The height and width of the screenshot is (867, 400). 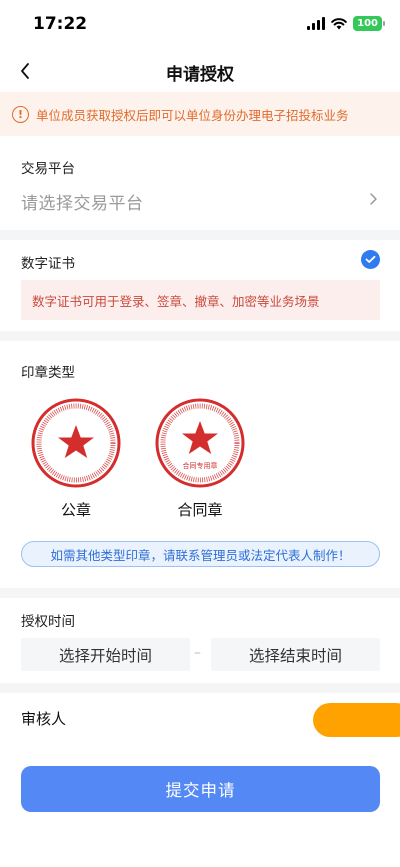 What do you see at coordinates (200, 510) in the screenshot?
I see `seal-name: 合同章` at bounding box center [200, 510].